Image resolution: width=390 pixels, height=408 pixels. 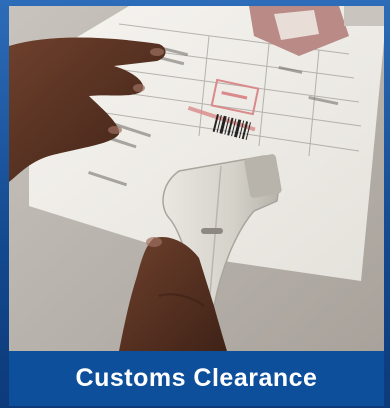 I want to click on caption-bar: Customs Clearance, so click(x=196, y=378).